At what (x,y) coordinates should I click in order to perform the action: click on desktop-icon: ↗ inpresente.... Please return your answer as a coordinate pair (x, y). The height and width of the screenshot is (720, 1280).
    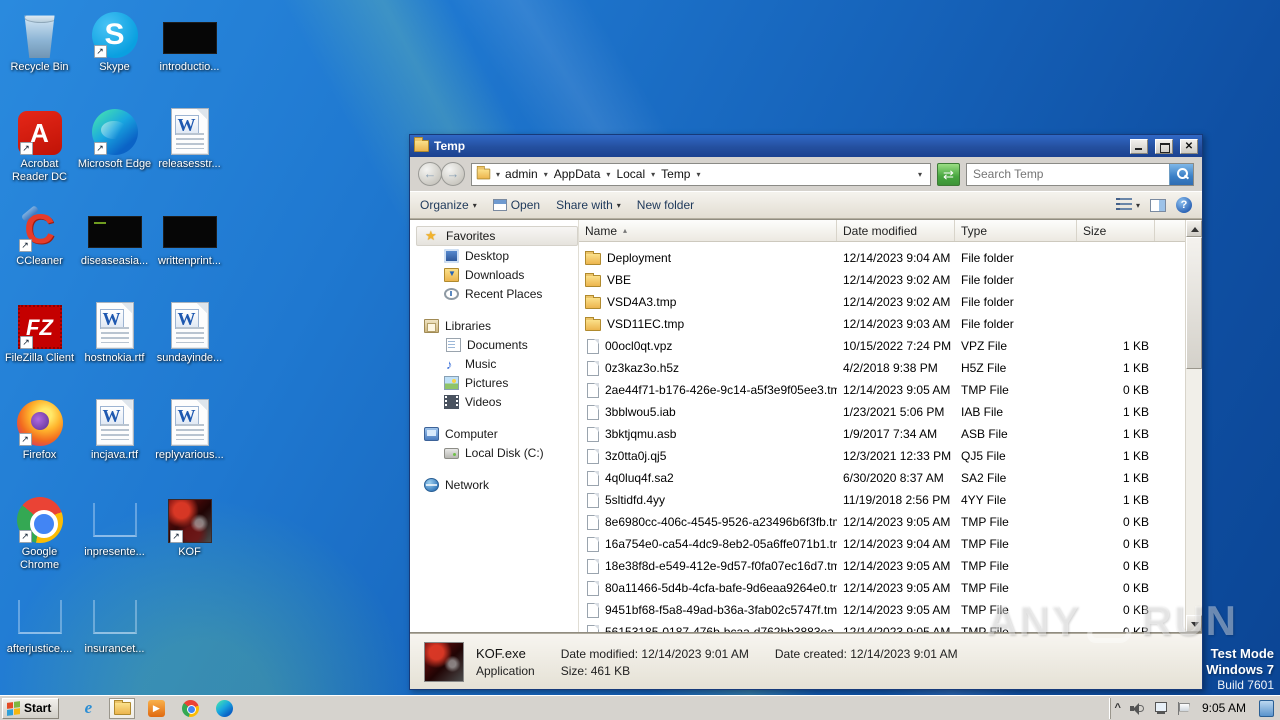
    Looking at the image, I should click on (114, 539).